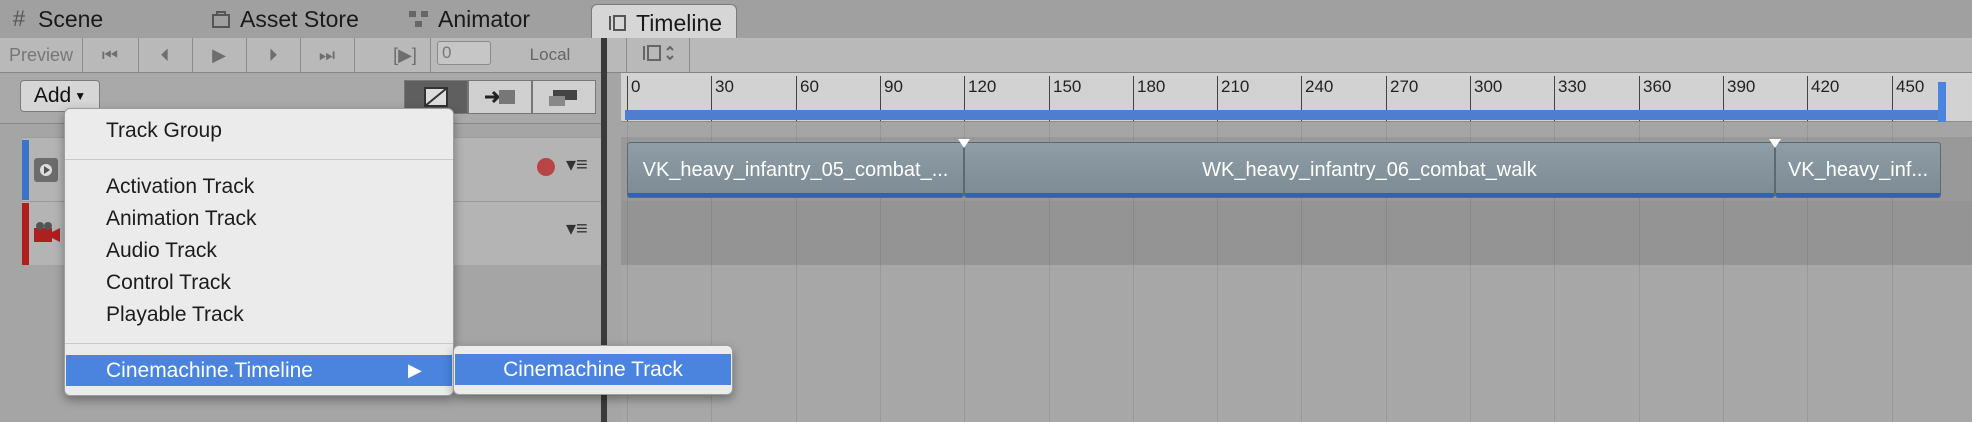 The height and width of the screenshot is (422, 1972). What do you see at coordinates (636, 86) in the screenshot?
I see `ruler-tick-label: 0` at bounding box center [636, 86].